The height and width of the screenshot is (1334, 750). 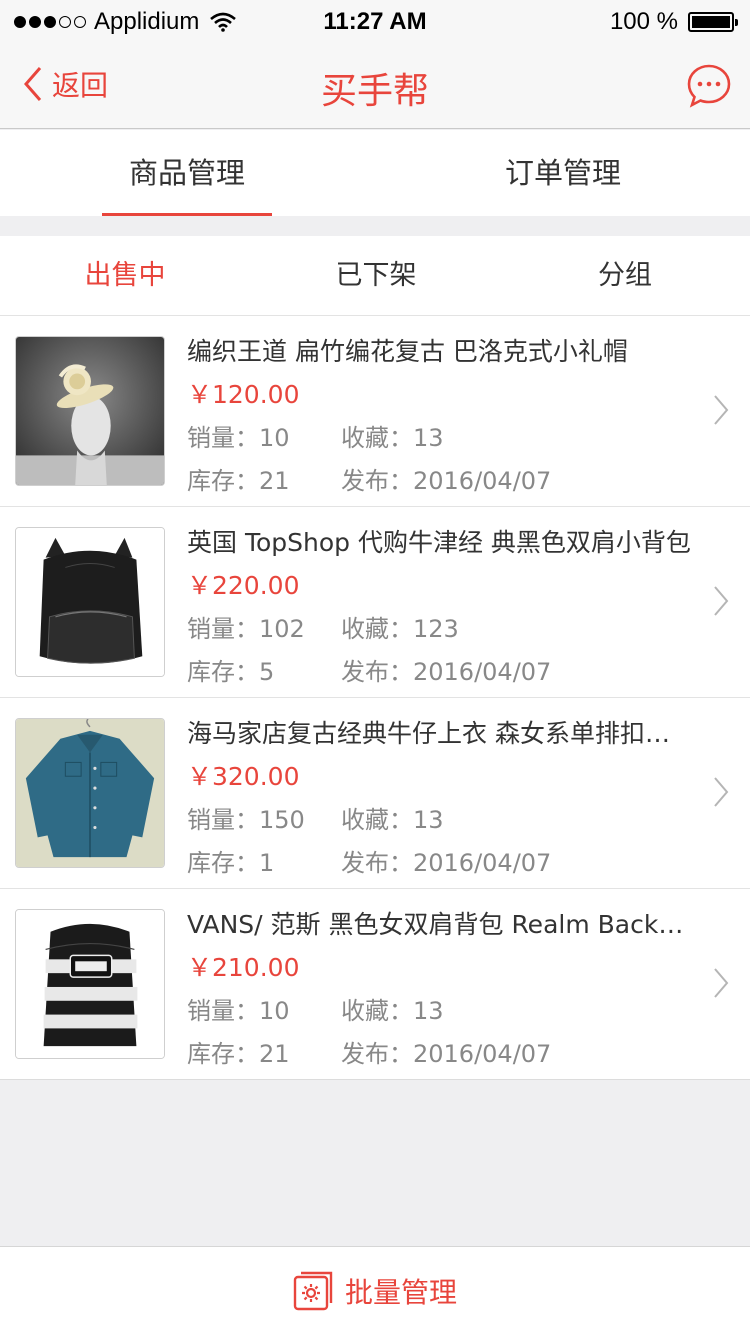 What do you see at coordinates (439, 542) in the screenshot?
I see `product-name: 英国 TopShop 代购牛津经 典黑色双肩小背包` at bounding box center [439, 542].